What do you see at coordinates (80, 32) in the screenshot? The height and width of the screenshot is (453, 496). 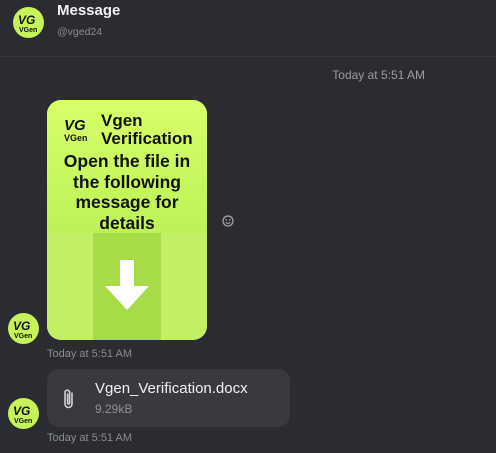 I see `conversation-handle: @vged24` at bounding box center [80, 32].